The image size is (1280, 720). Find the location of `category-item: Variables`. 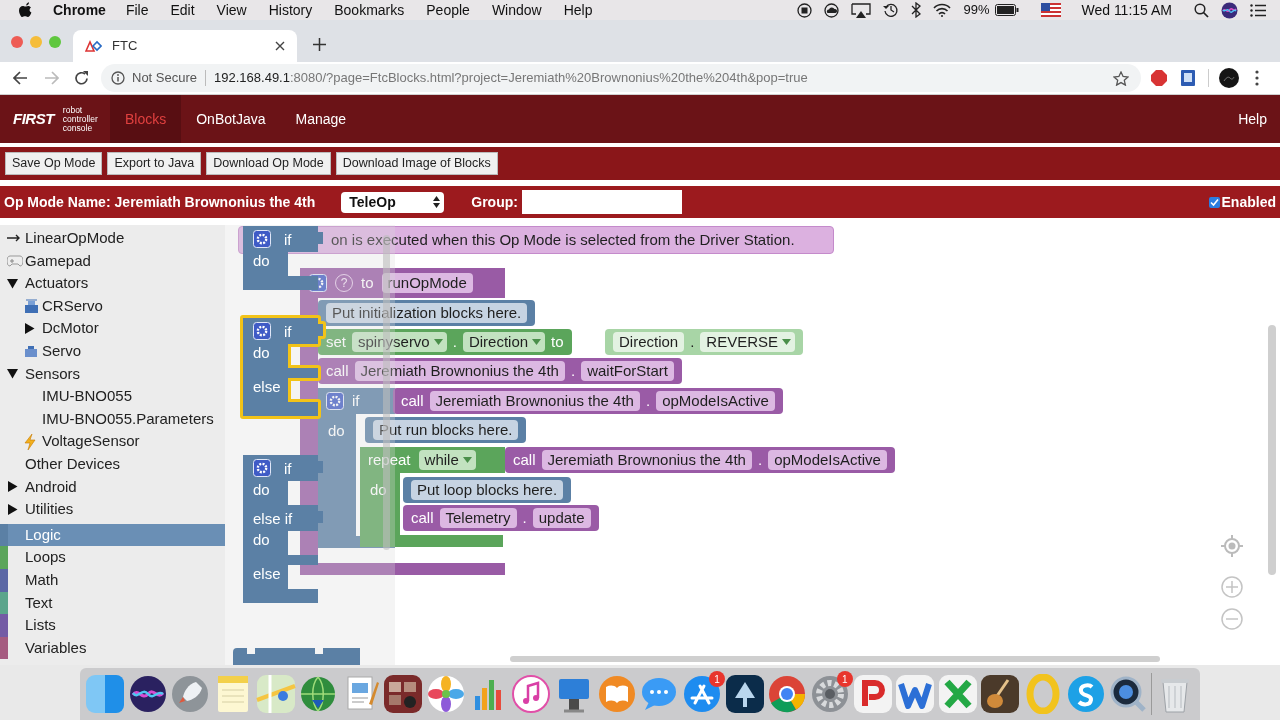

category-item: Variables is located at coordinates (112, 648).